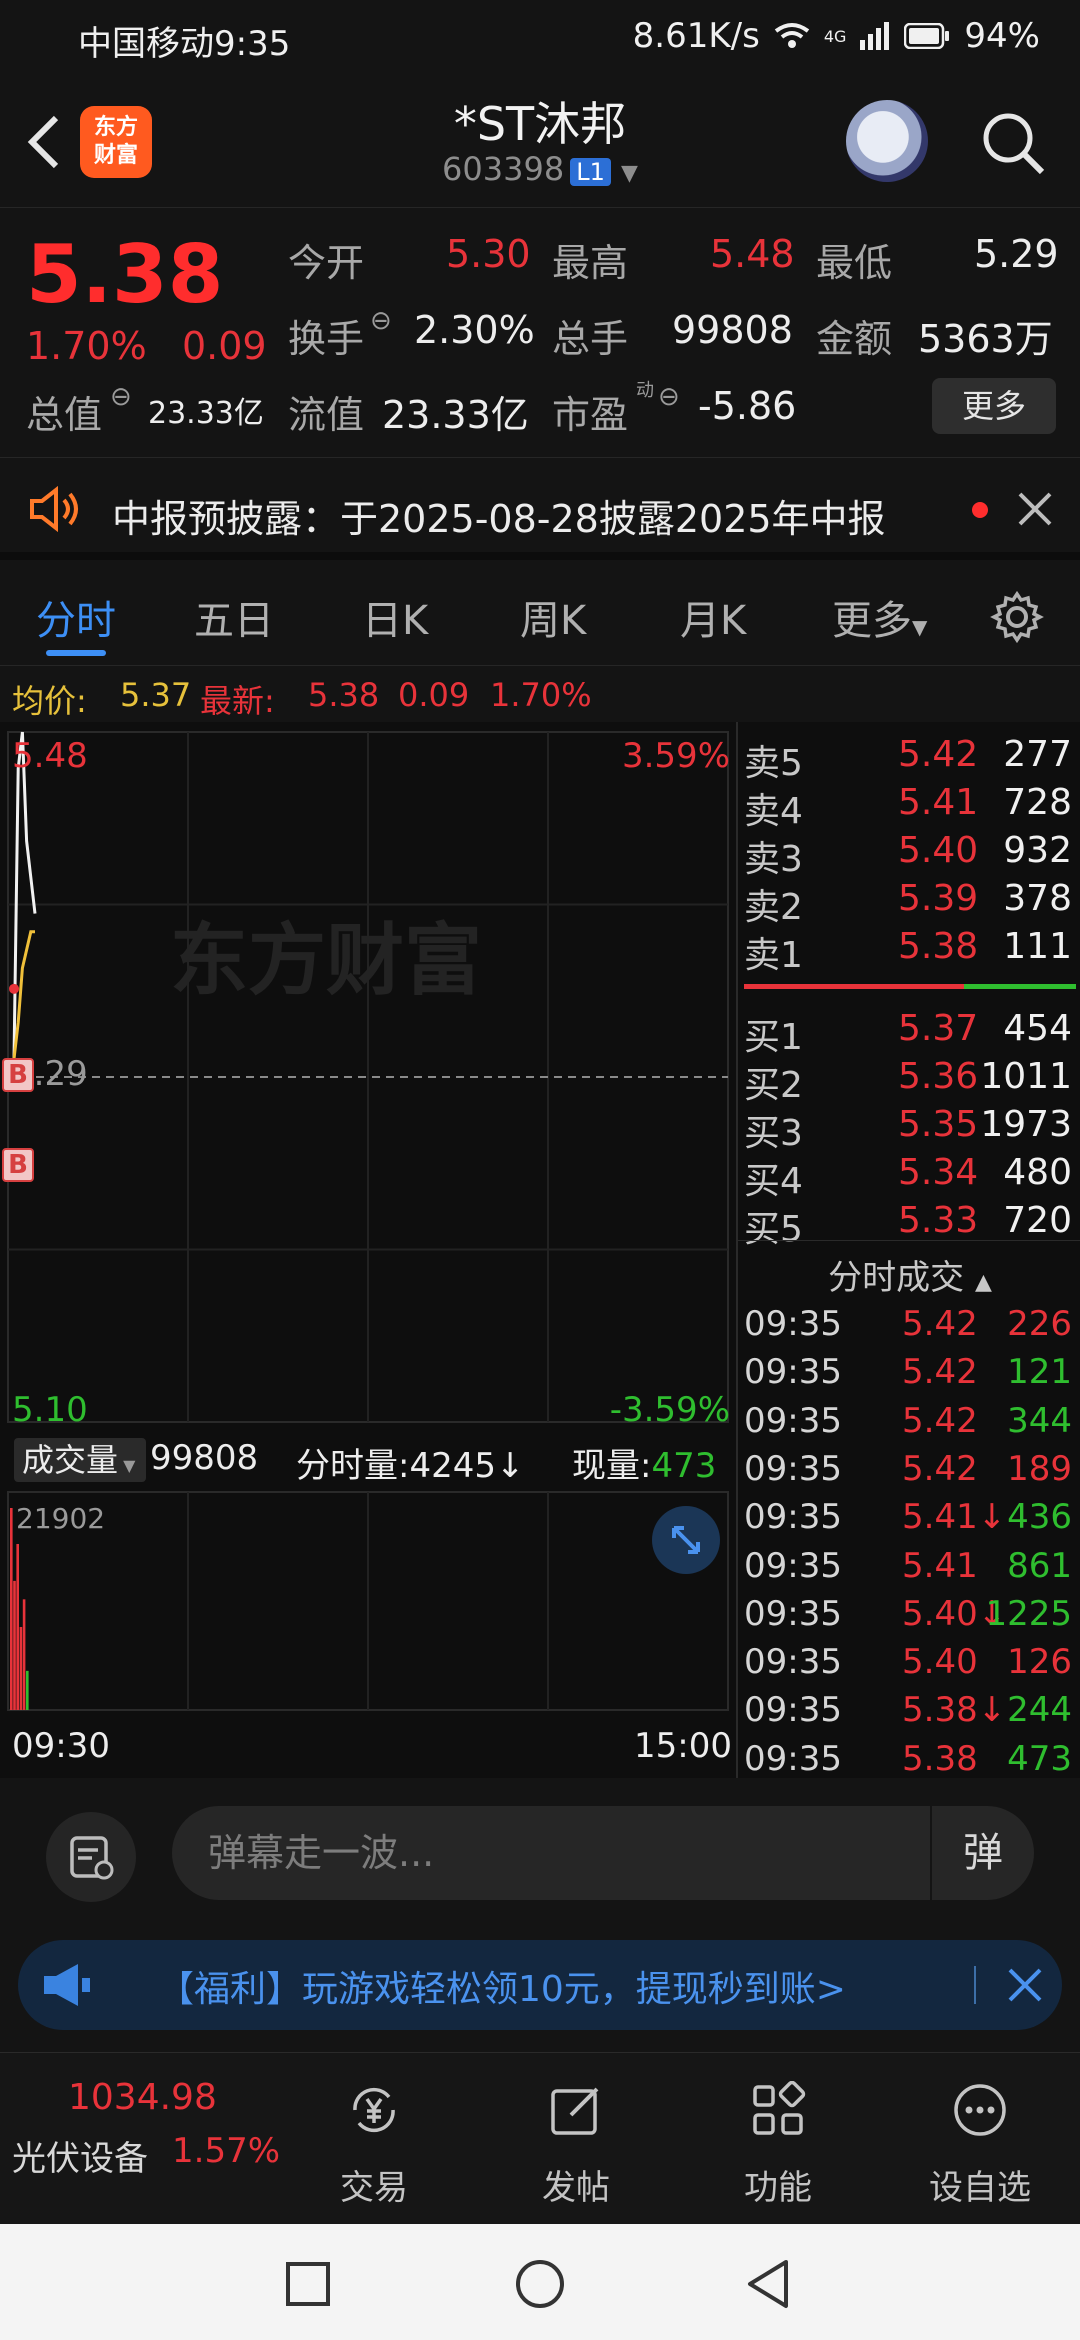 Image resolution: width=1080 pixels, height=2340 pixels. Describe the element at coordinates (1037, 802) in the screenshot. I see `ask-volume: 728` at that location.